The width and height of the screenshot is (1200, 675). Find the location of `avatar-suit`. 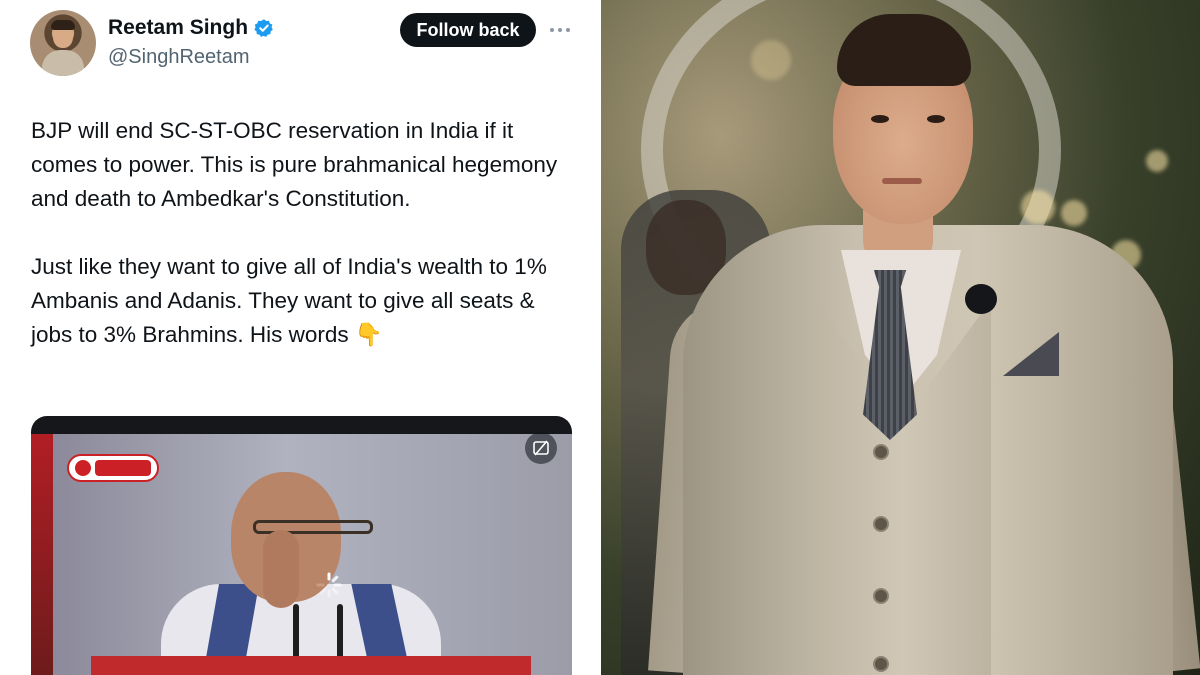

avatar-suit is located at coordinates (63, 63).